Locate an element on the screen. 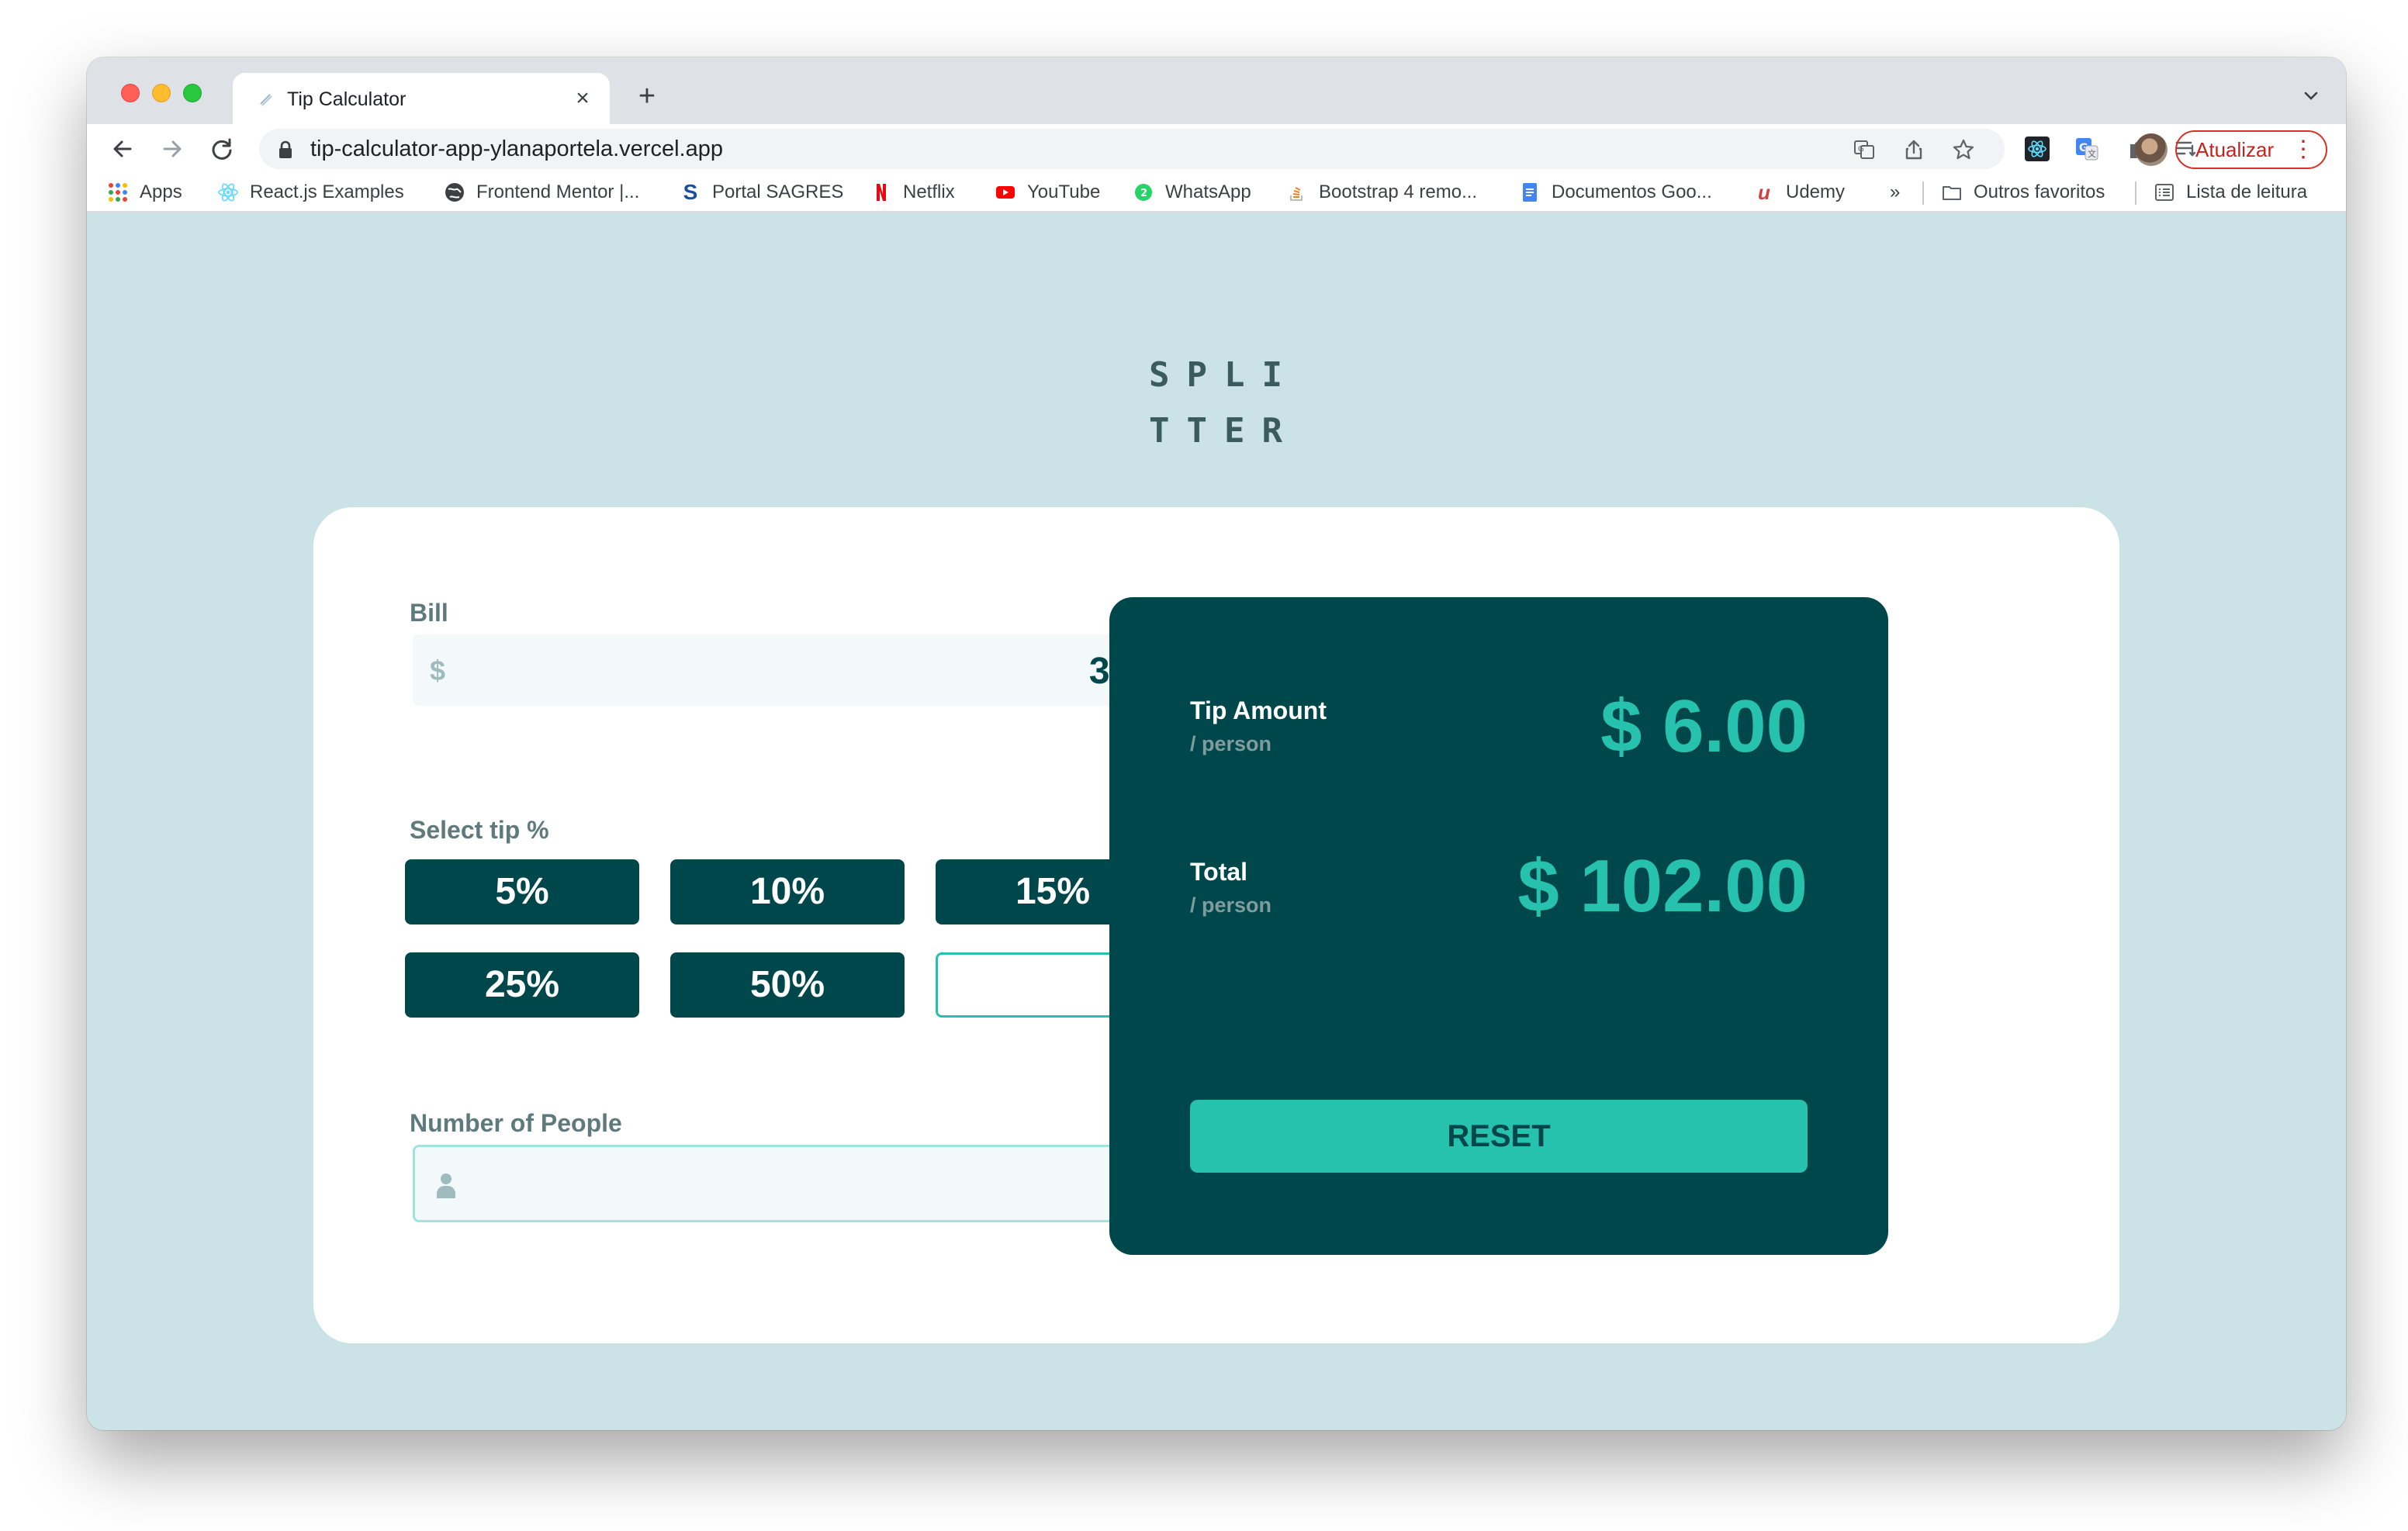  tip-per-person-label: / person is located at coordinates (1231, 743).